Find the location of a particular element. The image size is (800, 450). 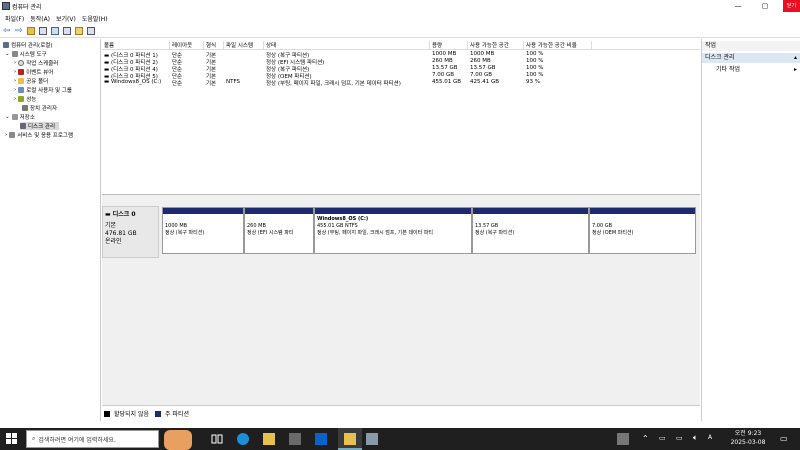

tree-item-device-manager: 장치 관리자 is located at coordinates (39, 108).